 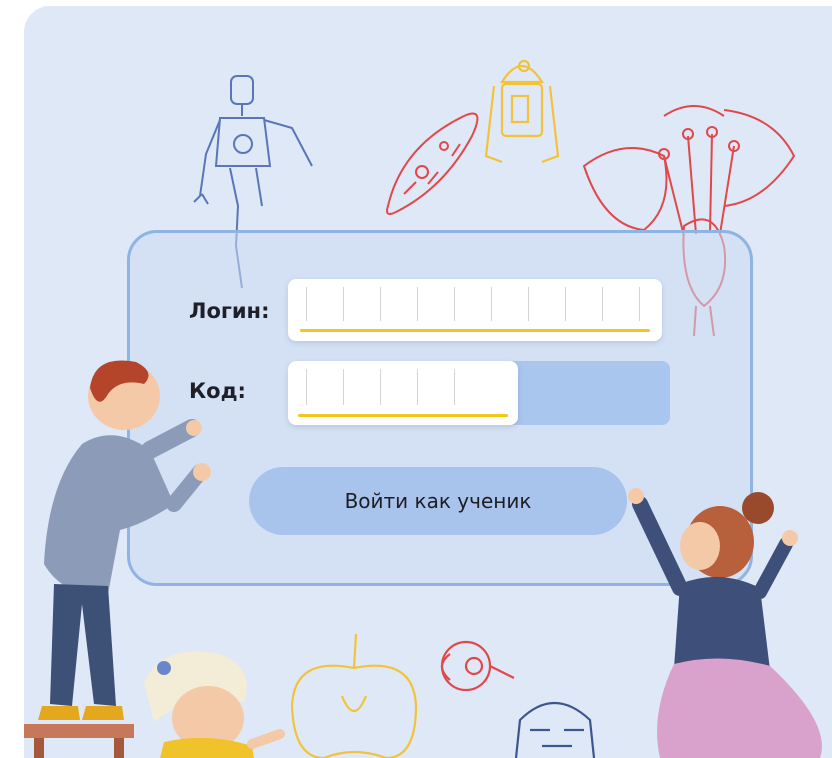 What do you see at coordinates (555, 729) in the screenshot?
I see `helmet-sketch` at bounding box center [555, 729].